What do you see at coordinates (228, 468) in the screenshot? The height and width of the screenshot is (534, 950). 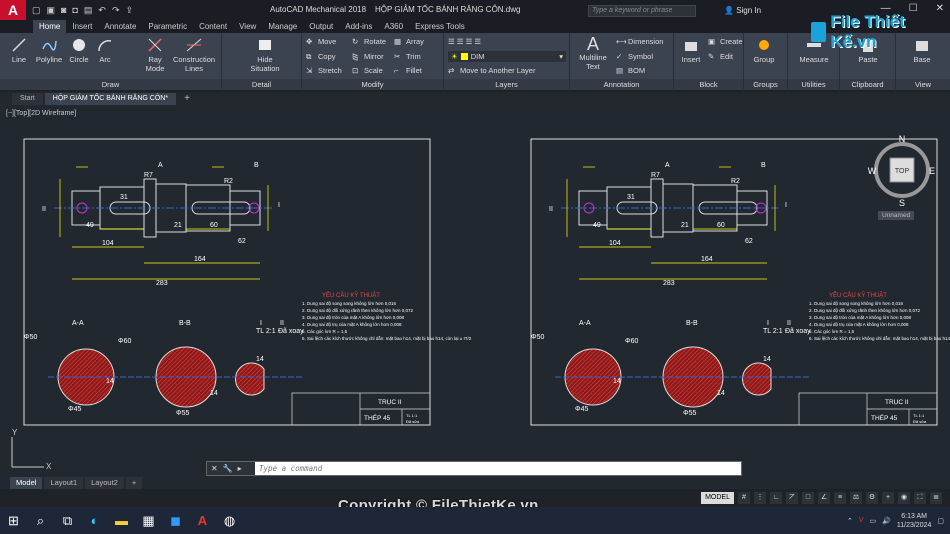 I see `wrench-icon: 🔧` at bounding box center [228, 468].